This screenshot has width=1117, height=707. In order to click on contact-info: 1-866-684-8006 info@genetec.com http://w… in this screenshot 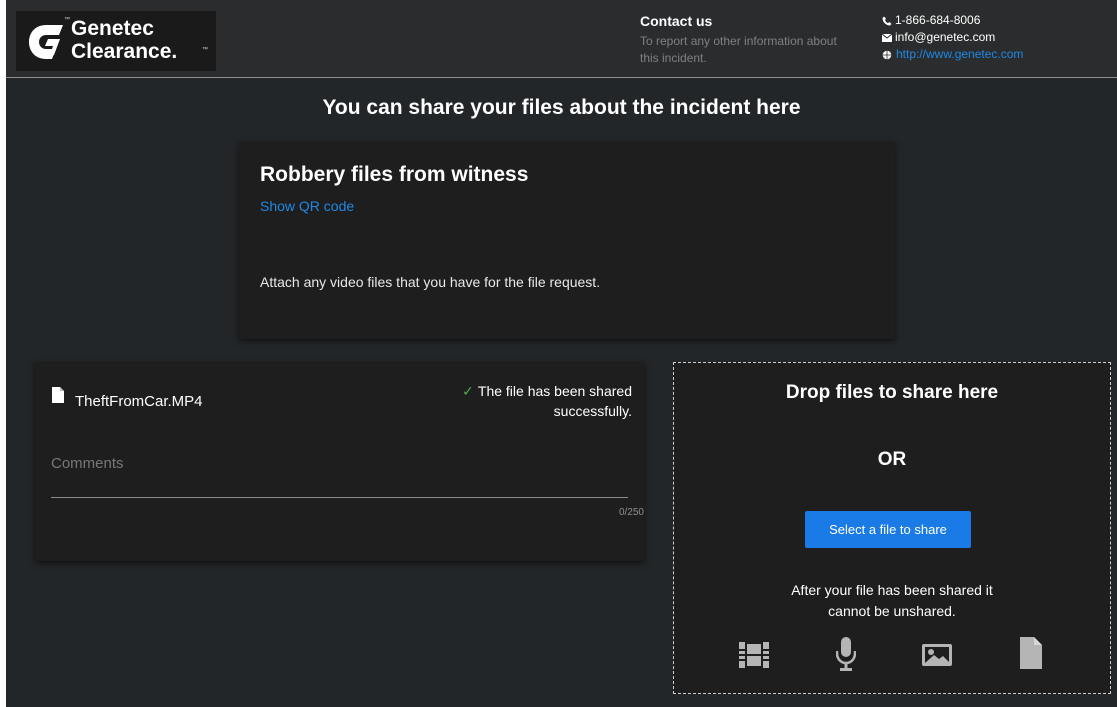, I will do `click(952, 37)`.